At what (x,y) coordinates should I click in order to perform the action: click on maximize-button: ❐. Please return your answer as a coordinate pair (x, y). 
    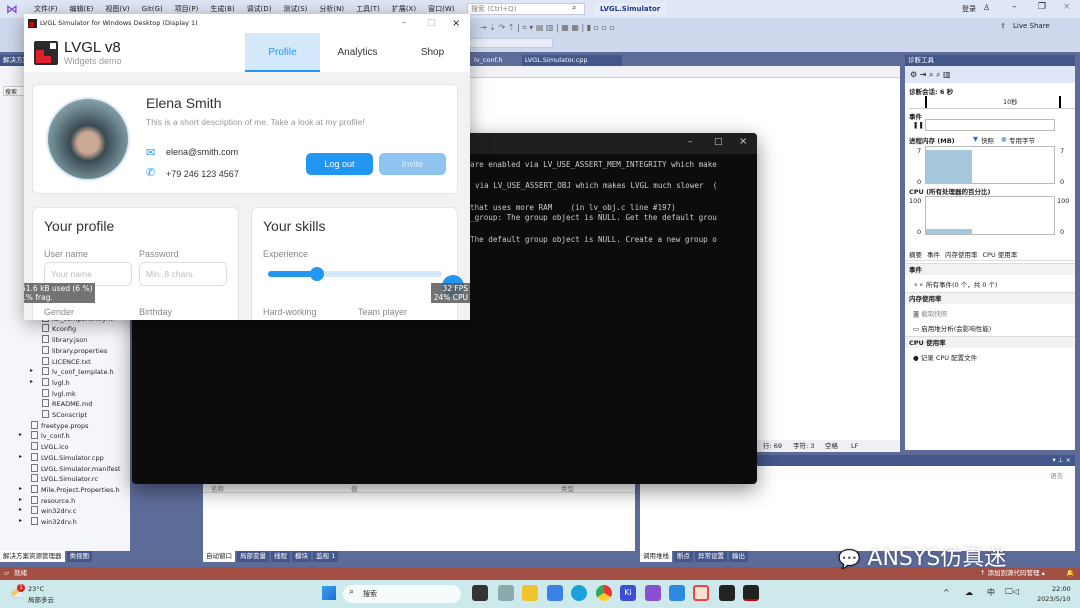
    Looking at the image, I should click on (1042, 7).